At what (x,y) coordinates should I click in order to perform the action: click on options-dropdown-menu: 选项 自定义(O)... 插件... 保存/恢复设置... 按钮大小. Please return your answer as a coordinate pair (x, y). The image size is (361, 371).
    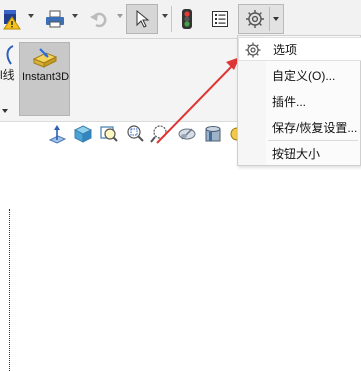
    Looking at the image, I should click on (299, 100).